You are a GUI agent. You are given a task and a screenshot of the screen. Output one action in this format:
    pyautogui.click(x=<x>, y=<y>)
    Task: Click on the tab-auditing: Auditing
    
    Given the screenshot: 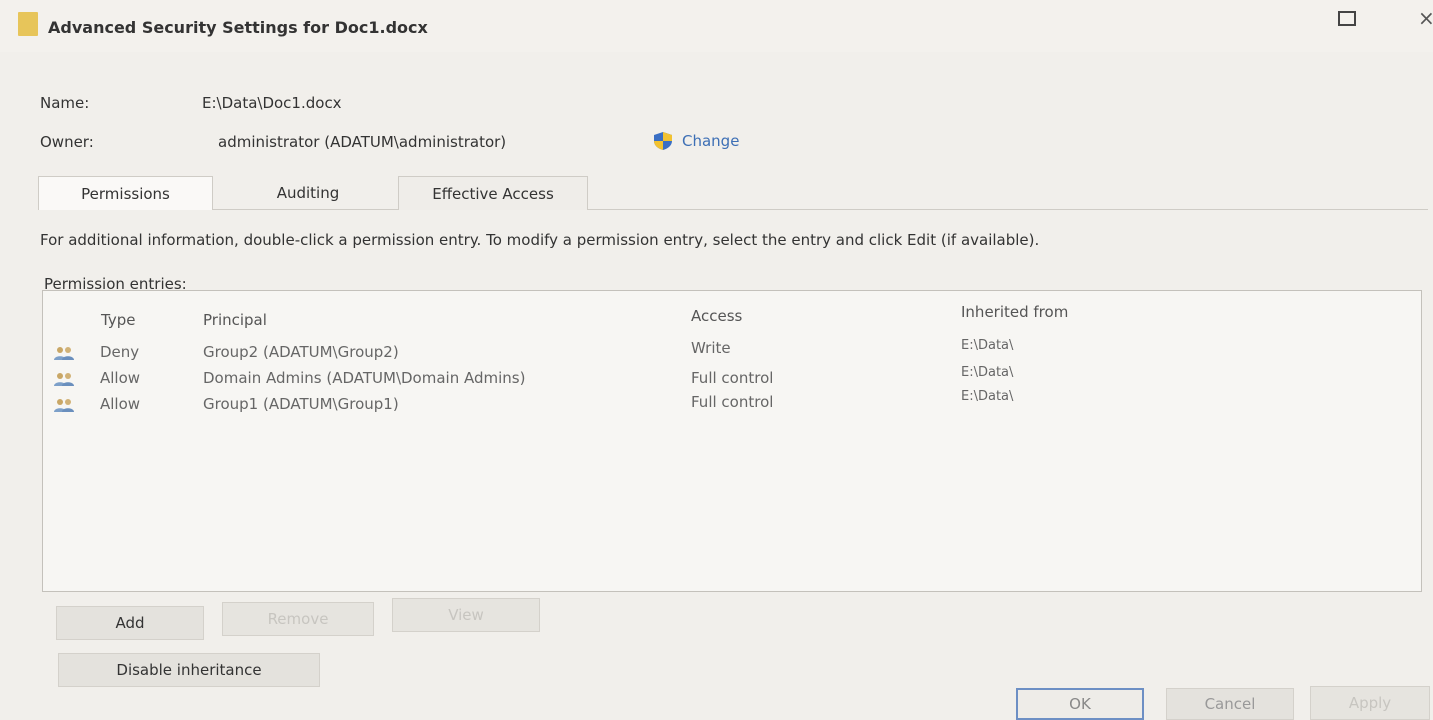 What is the action you would take?
    pyautogui.click(x=308, y=193)
    